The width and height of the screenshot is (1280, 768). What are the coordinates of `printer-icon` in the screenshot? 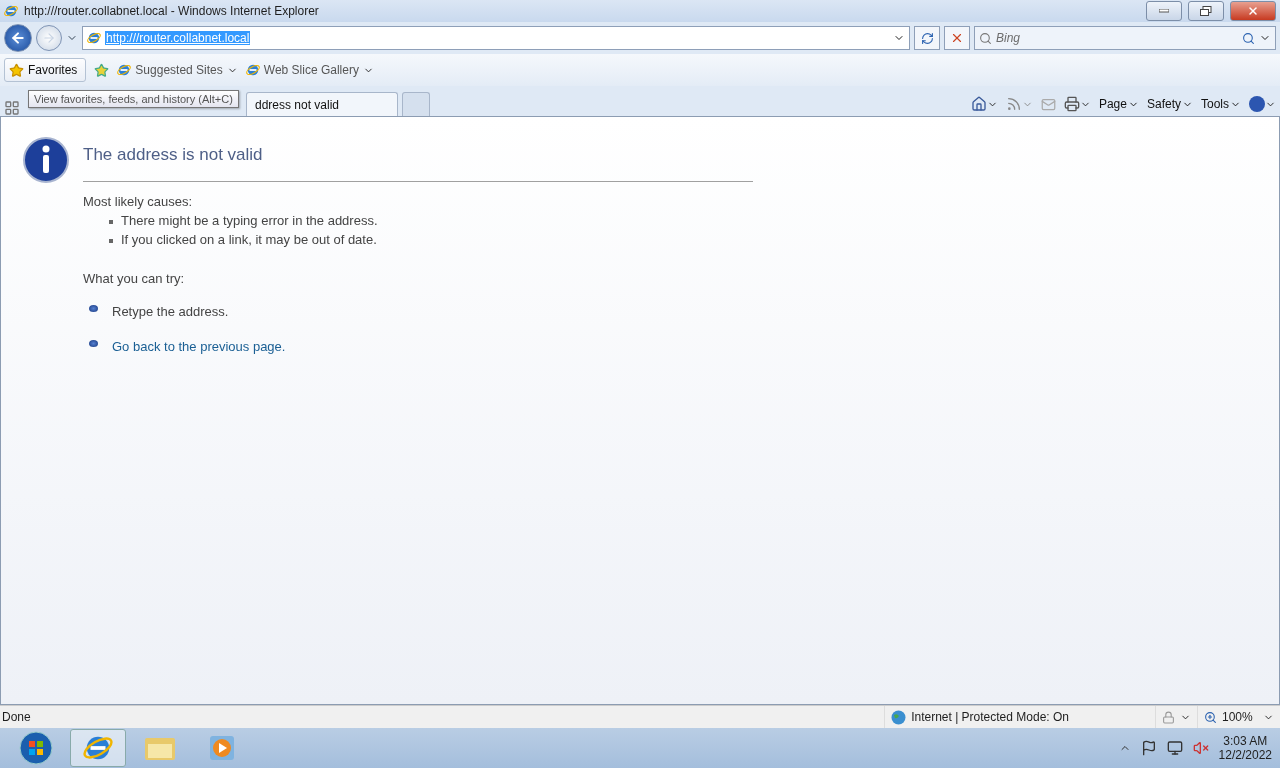 It's located at (1071, 104).